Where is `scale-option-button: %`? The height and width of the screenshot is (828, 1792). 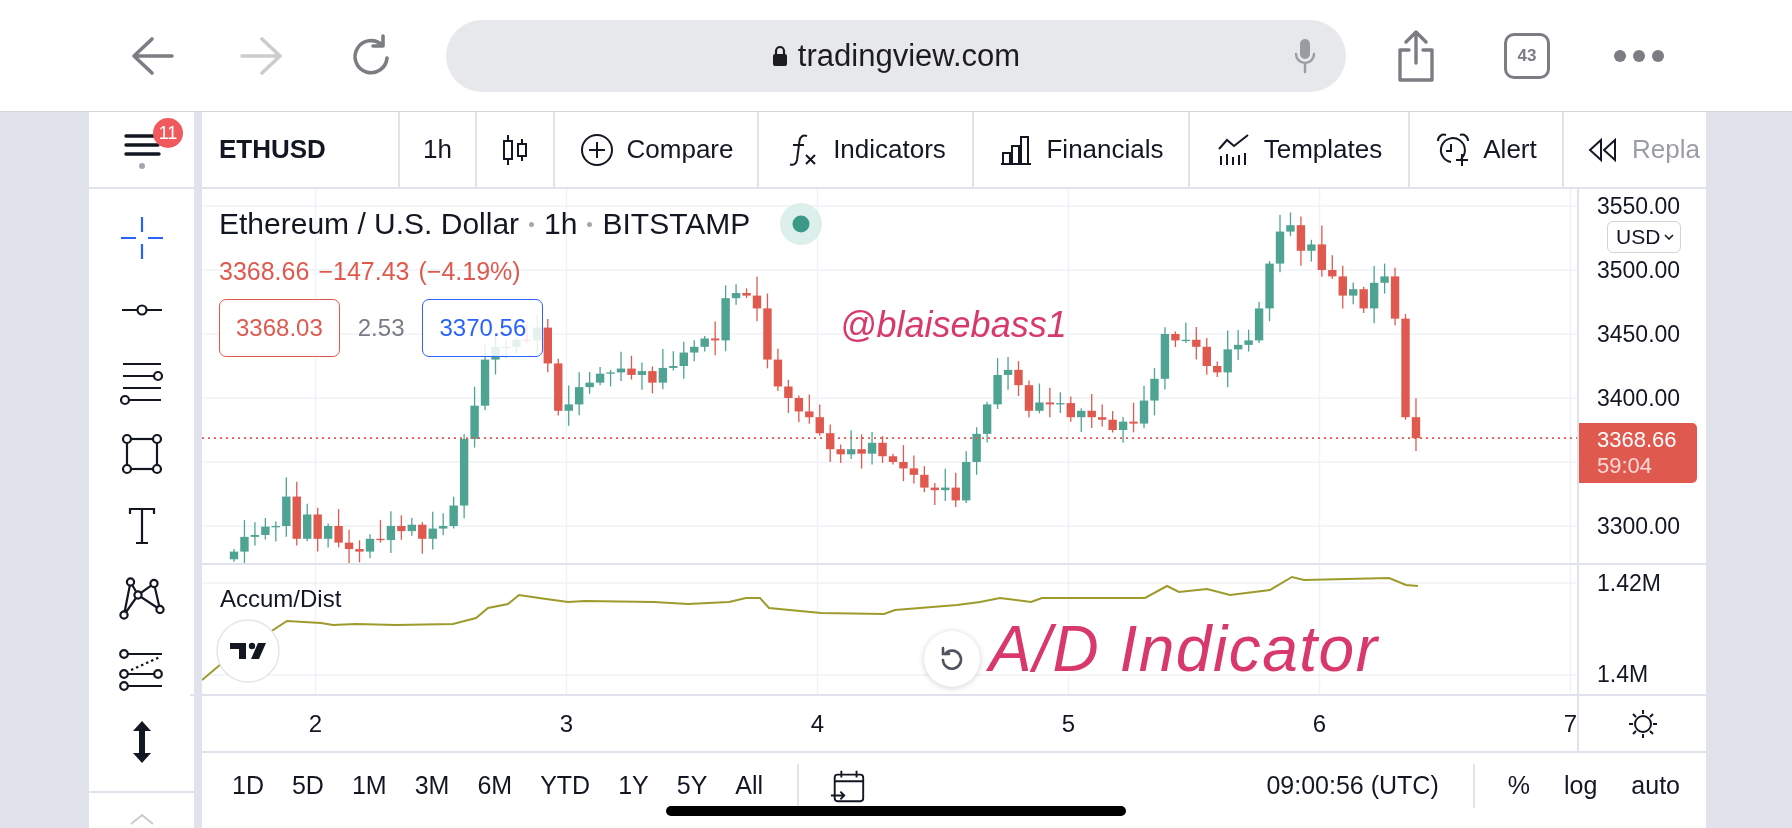
scale-option-button: % is located at coordinates (1518, 785).